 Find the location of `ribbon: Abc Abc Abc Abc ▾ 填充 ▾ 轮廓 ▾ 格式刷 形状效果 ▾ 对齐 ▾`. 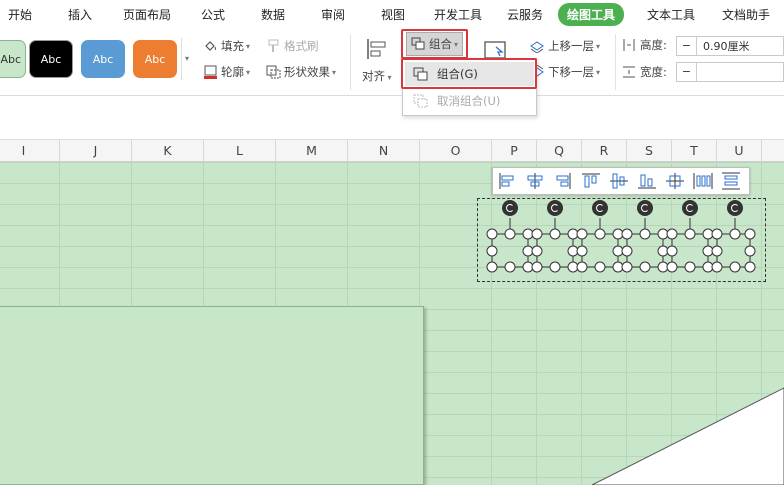

ribbon: Abc Abc Abc Abc ▾ 填充 ▾ 轮廓 ▾ 格式刷 形状效果 ▾ 对齐 ▾ is located at coordinates (392, 62).